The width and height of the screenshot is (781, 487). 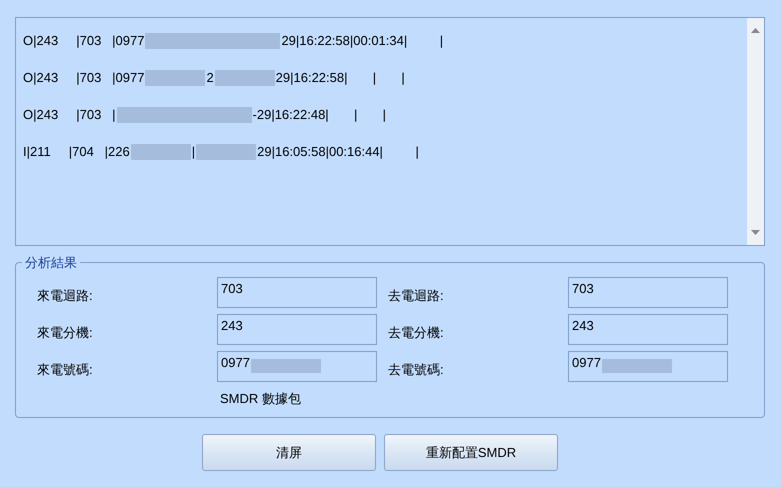 I want to click on log-text: 29|16:22:58|00:01:34| |, so click(x=362, y=40).